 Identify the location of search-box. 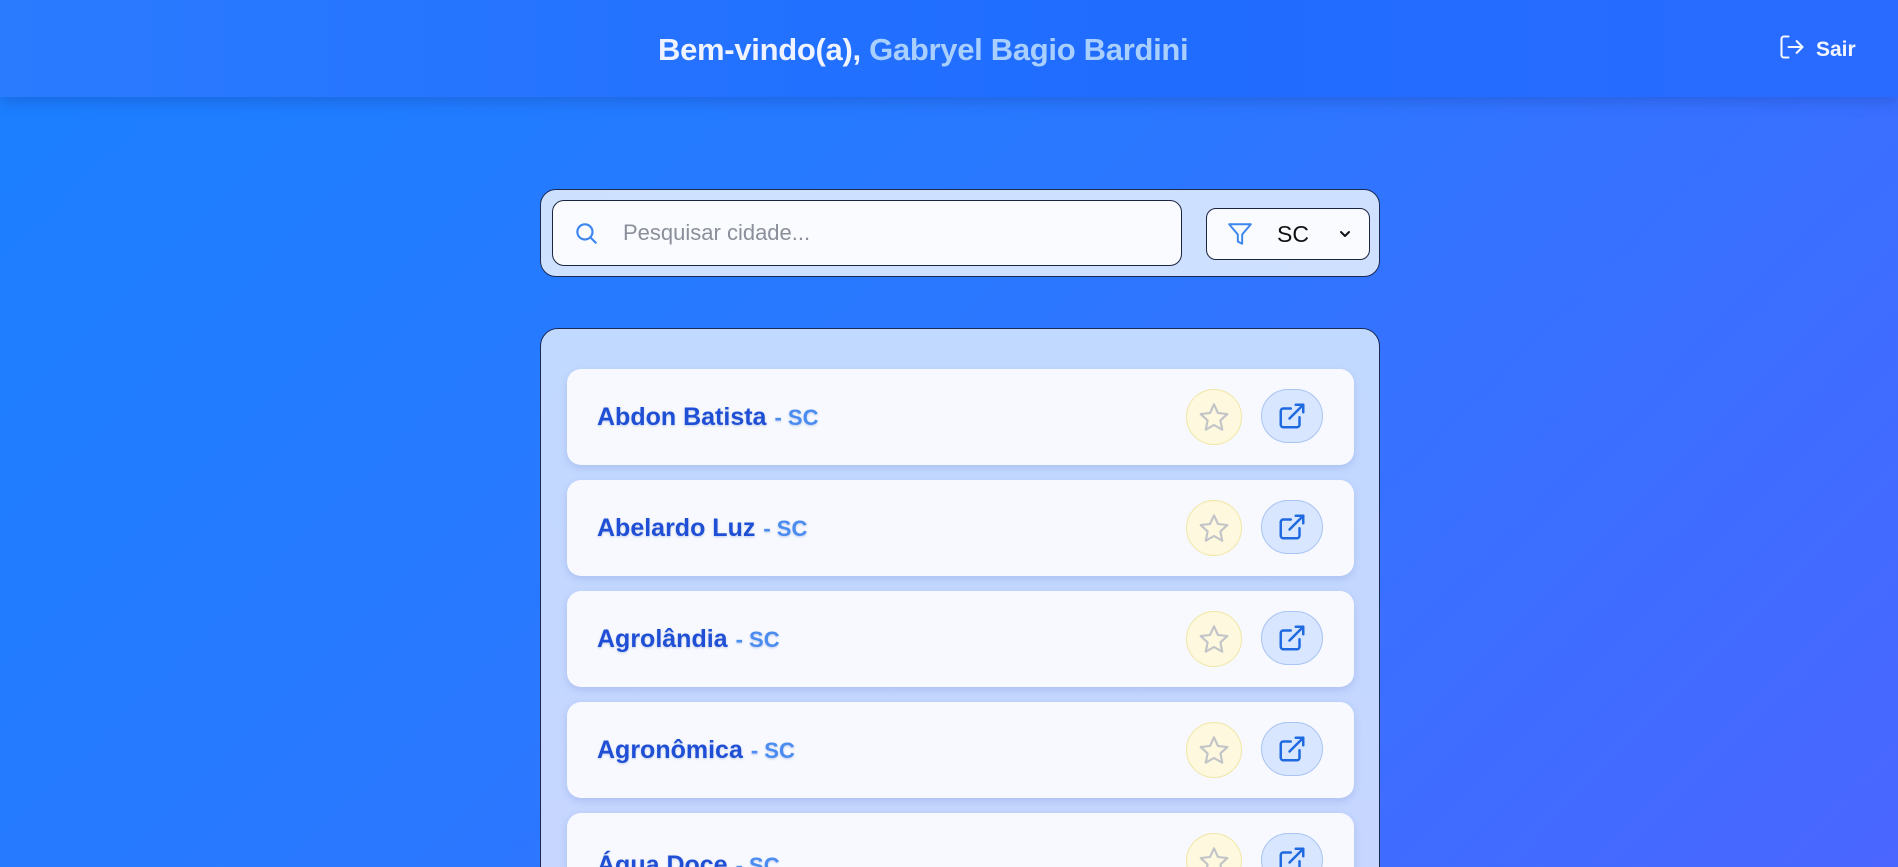
(867, 233).